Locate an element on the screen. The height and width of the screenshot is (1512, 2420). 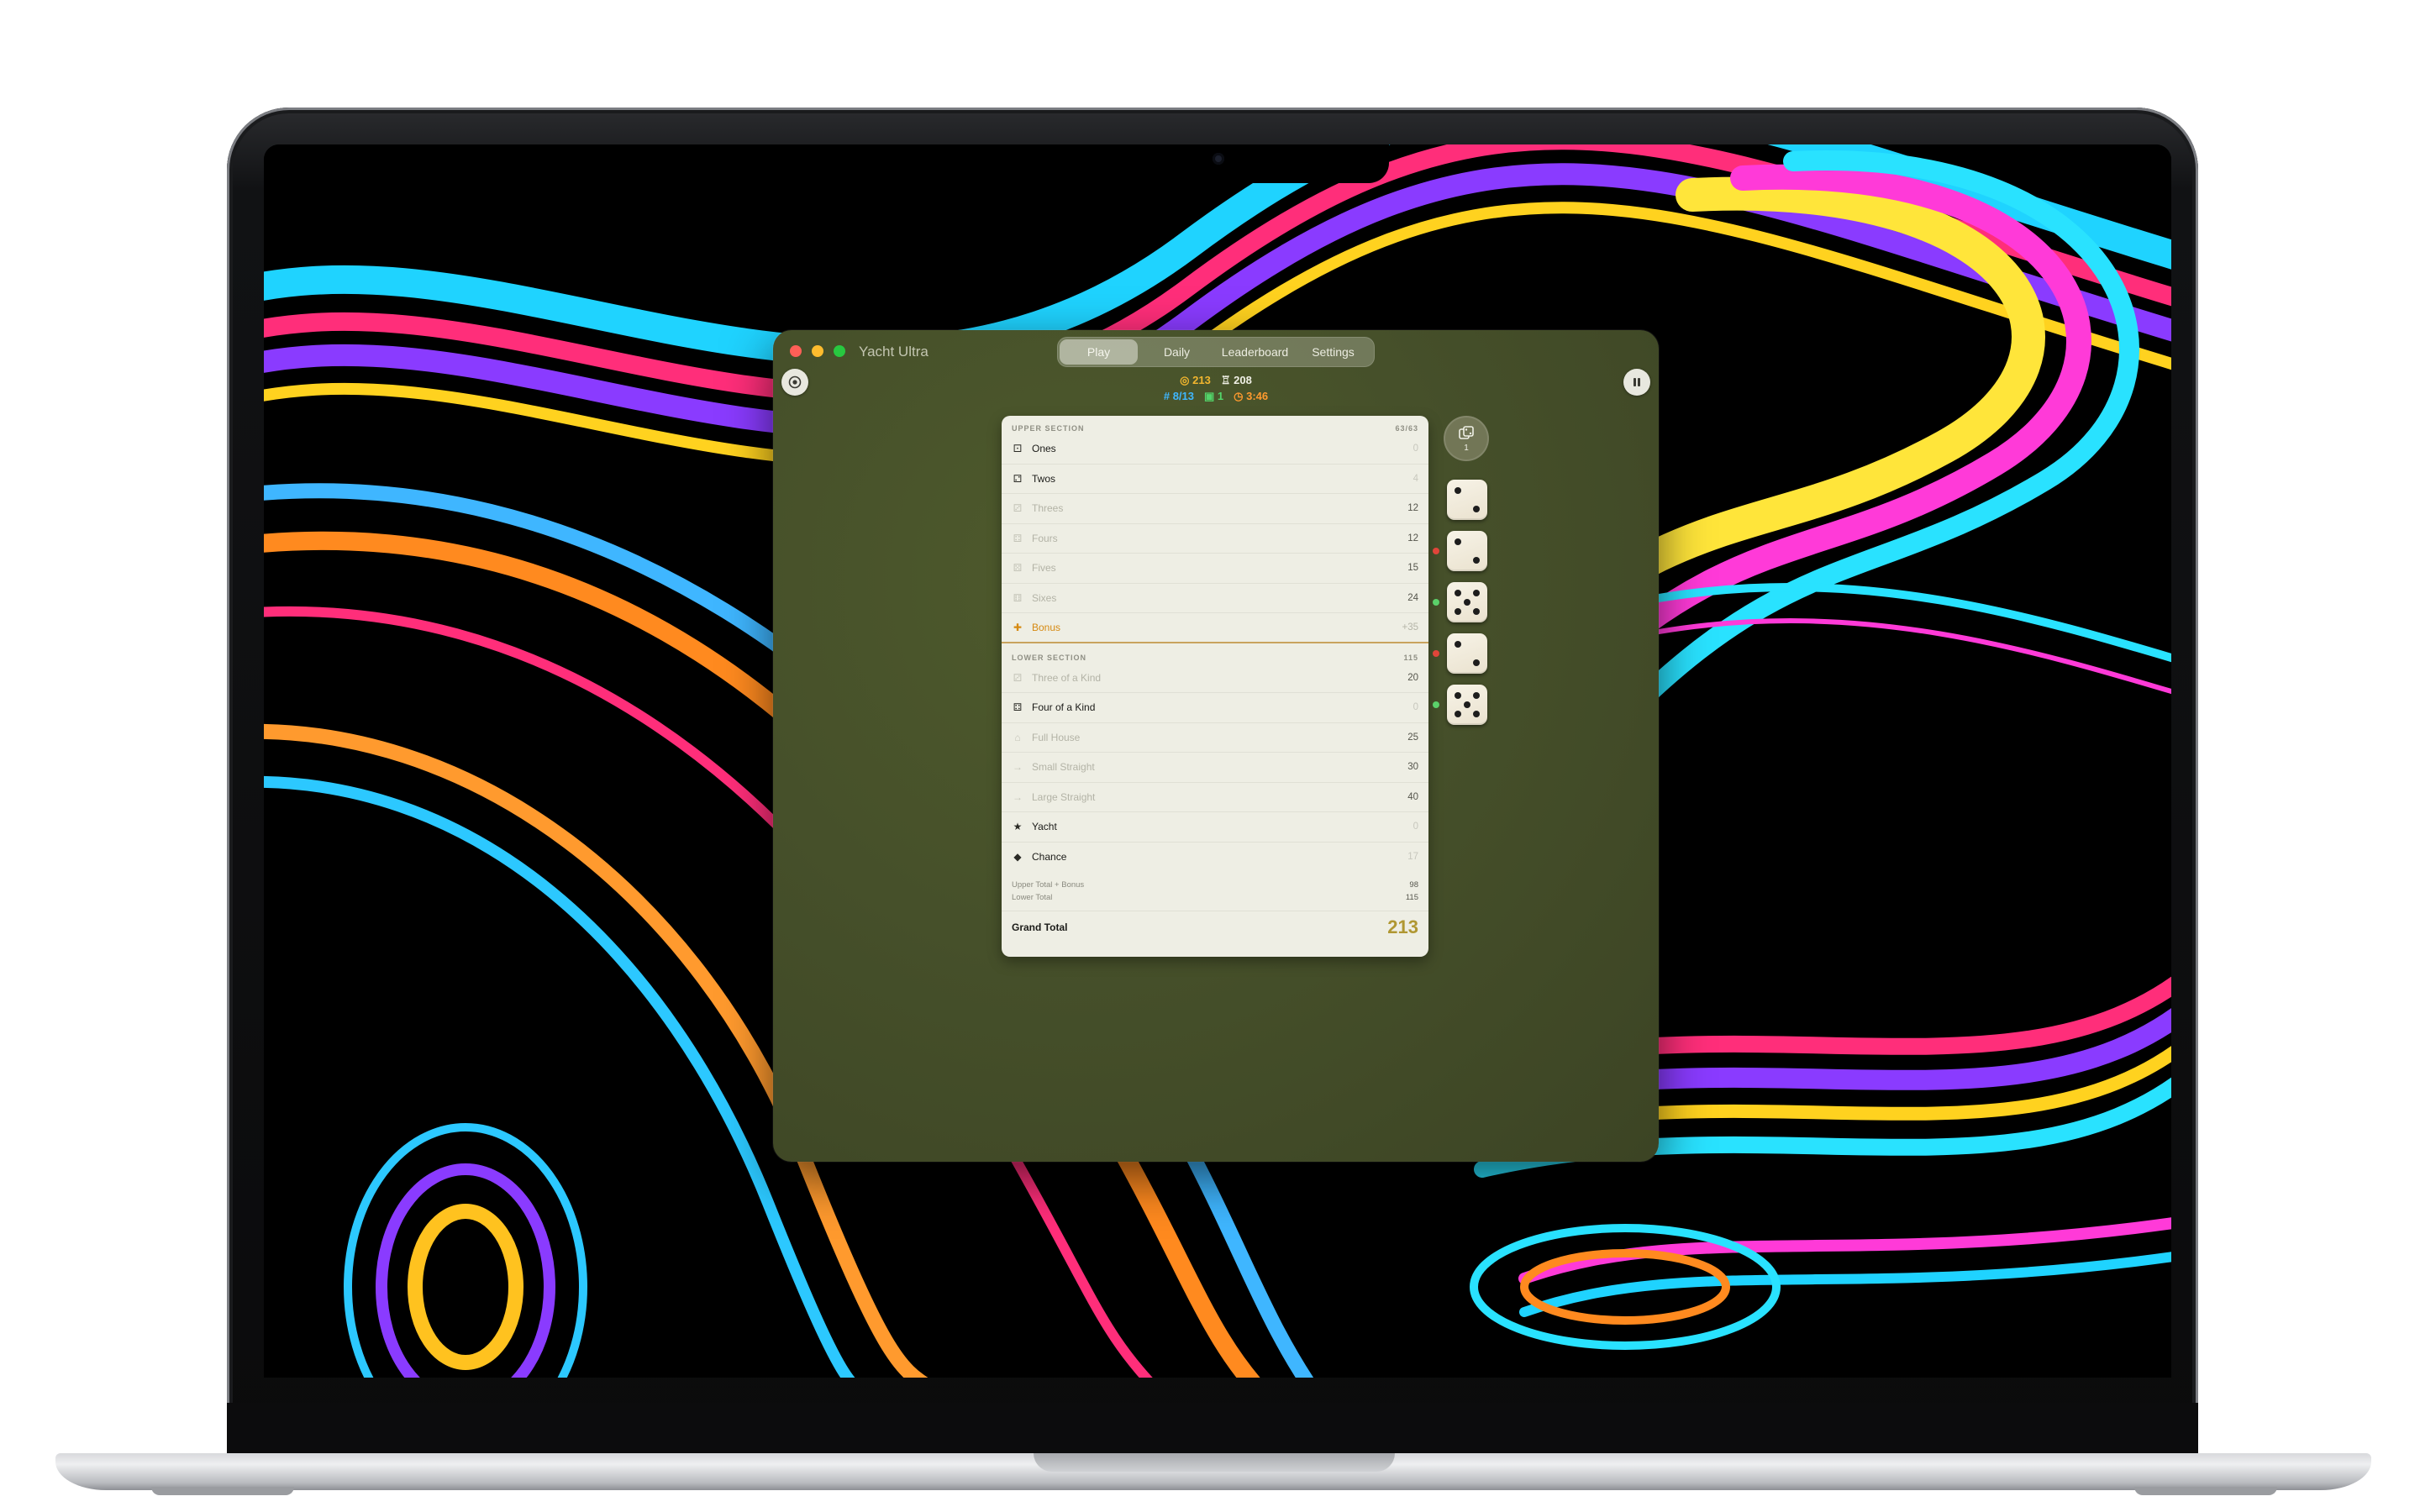
zoom-window-button is located at coordinates (840, 351).